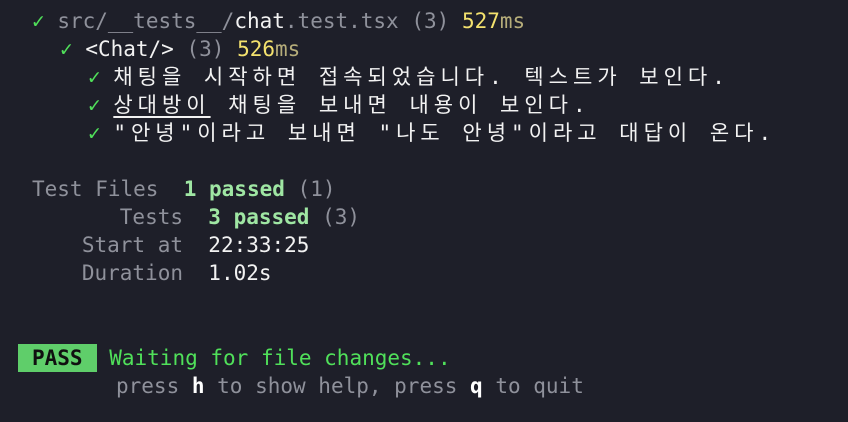  What do you see at coordinates (512, 21) in the screenshot?
I see `file-duration-unit: ms` at bounding box center [512, 21].